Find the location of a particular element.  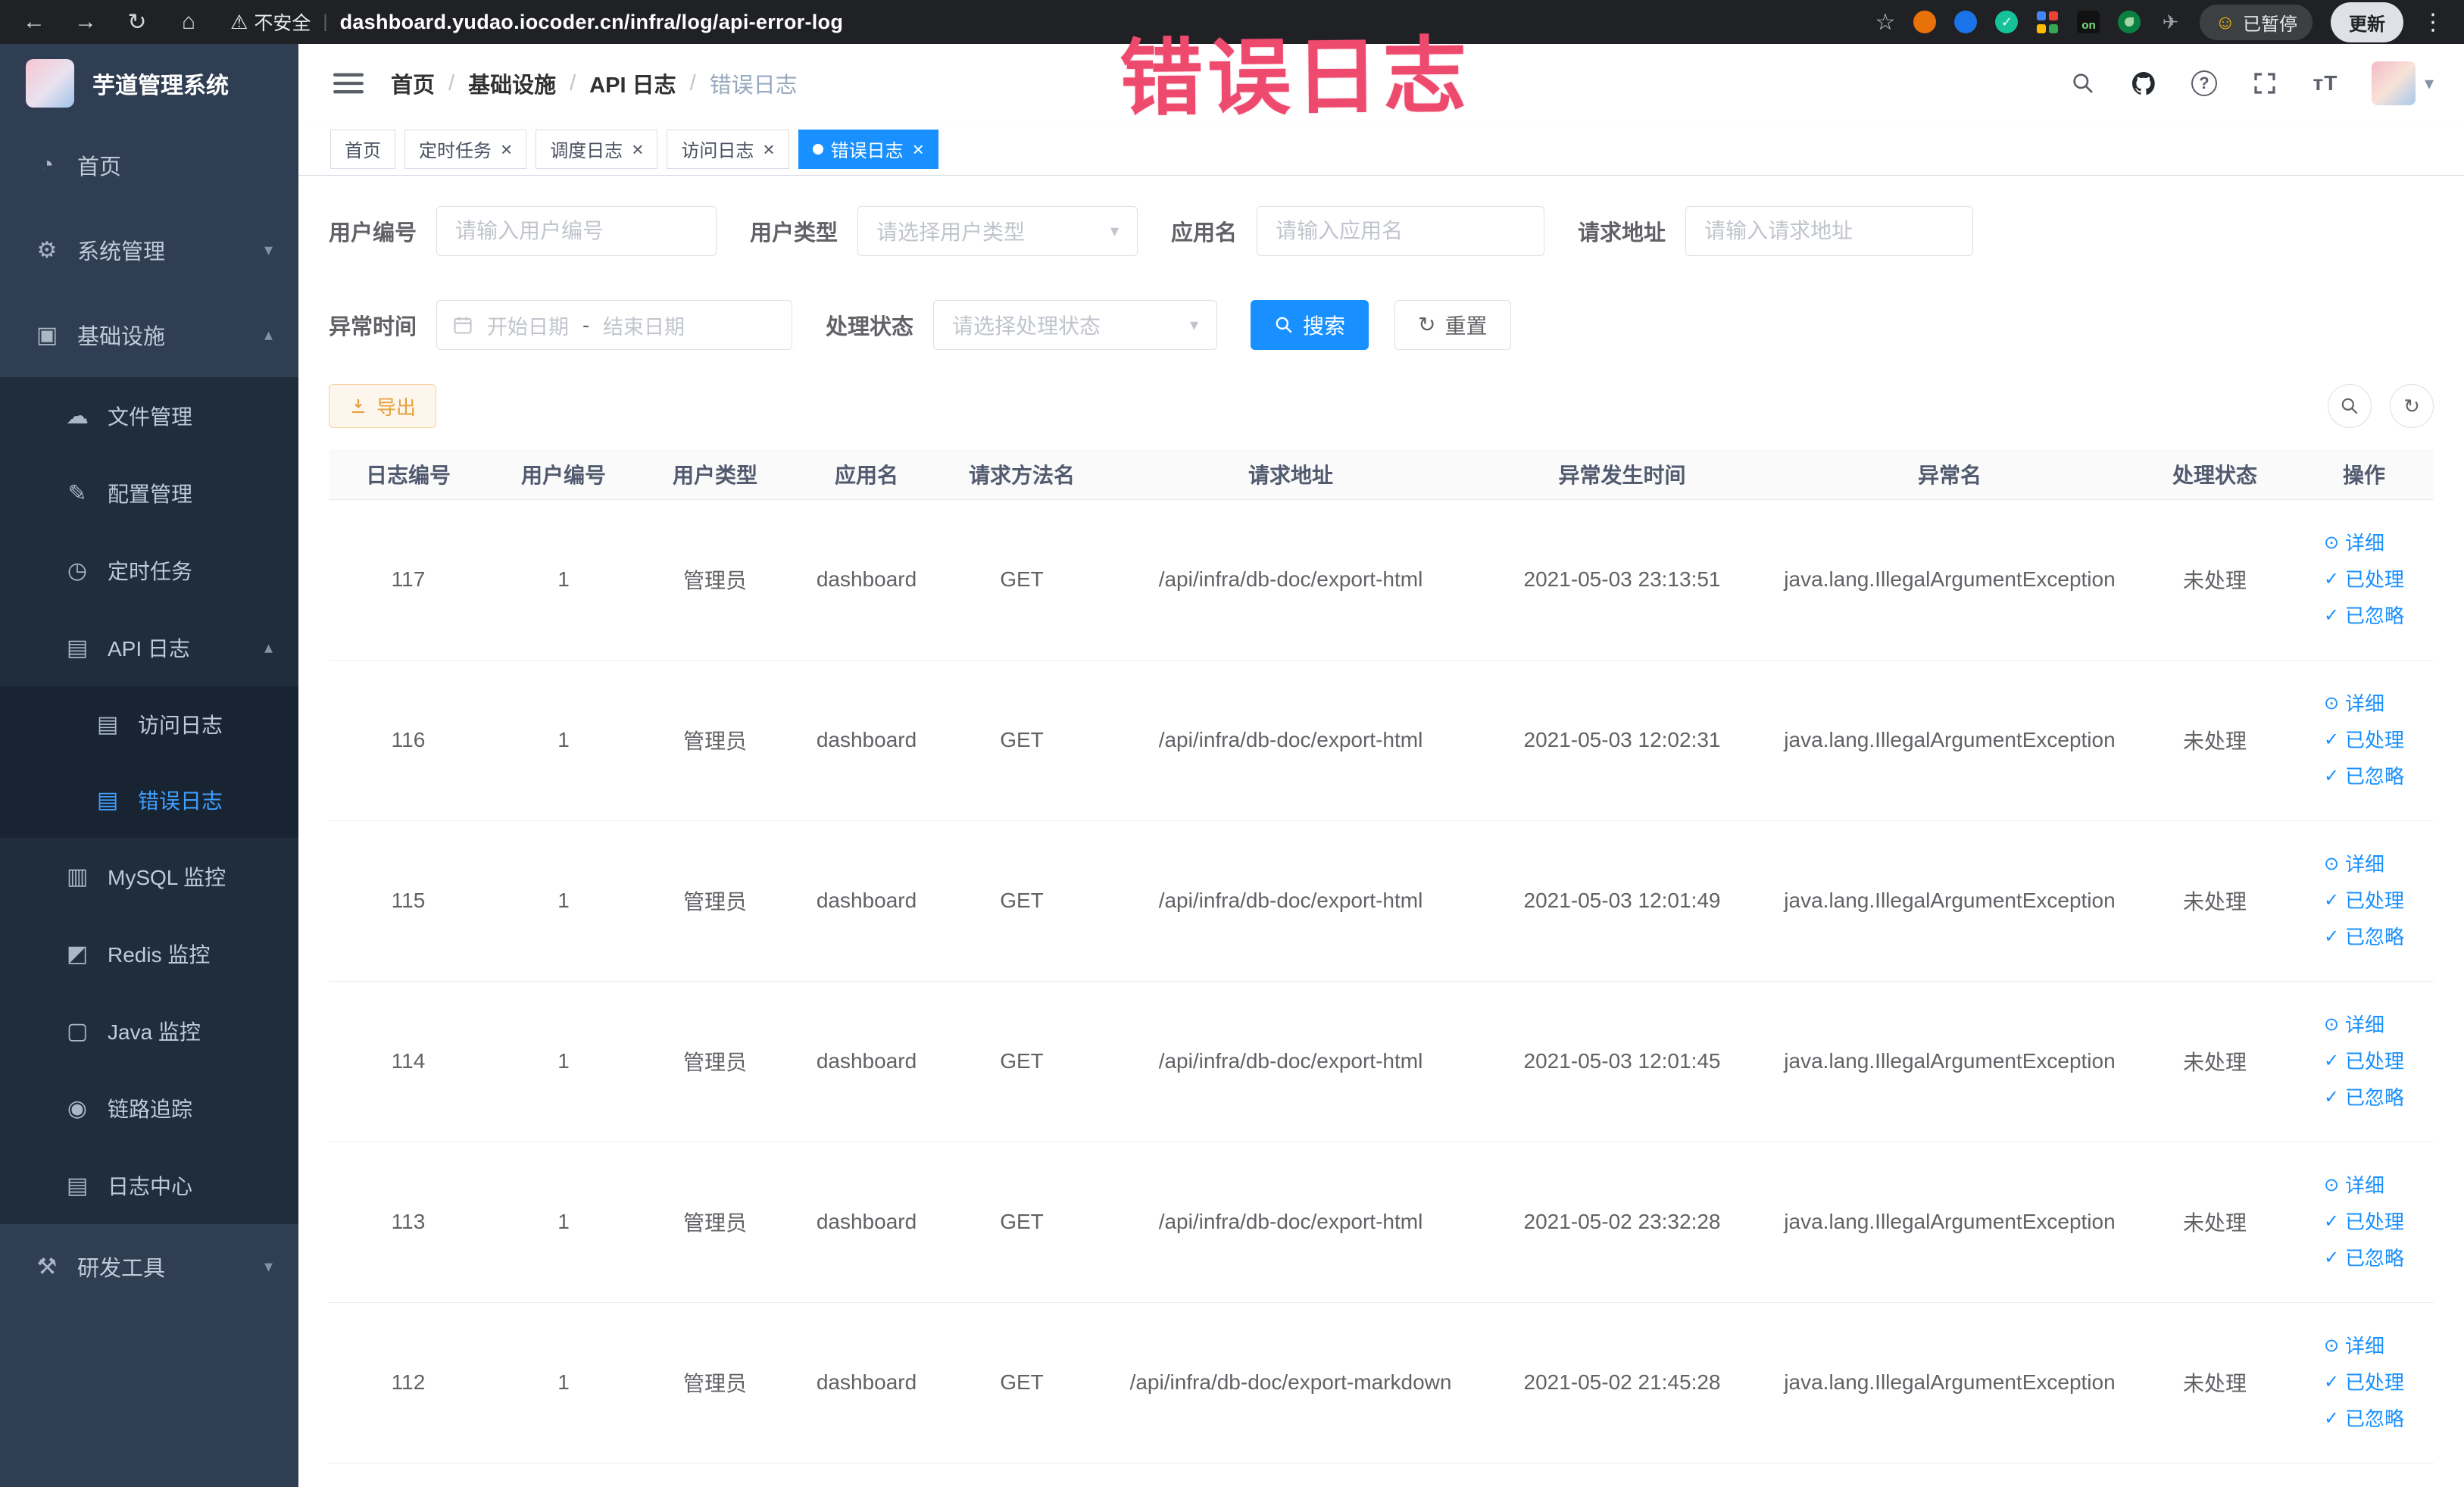

breadcrumb-item: 首页 is located at coordinates (413, 83).